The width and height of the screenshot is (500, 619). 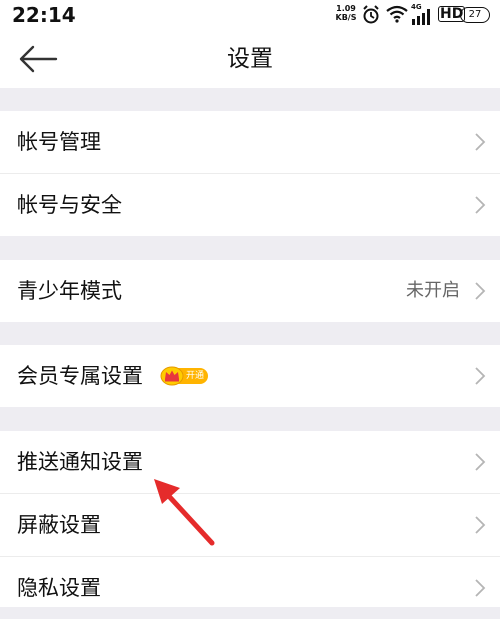 What do you see at coordinates (433, 290) in the screenshot?
I see `youth-mode-status: 未开启` at bounding box center [433, 290].